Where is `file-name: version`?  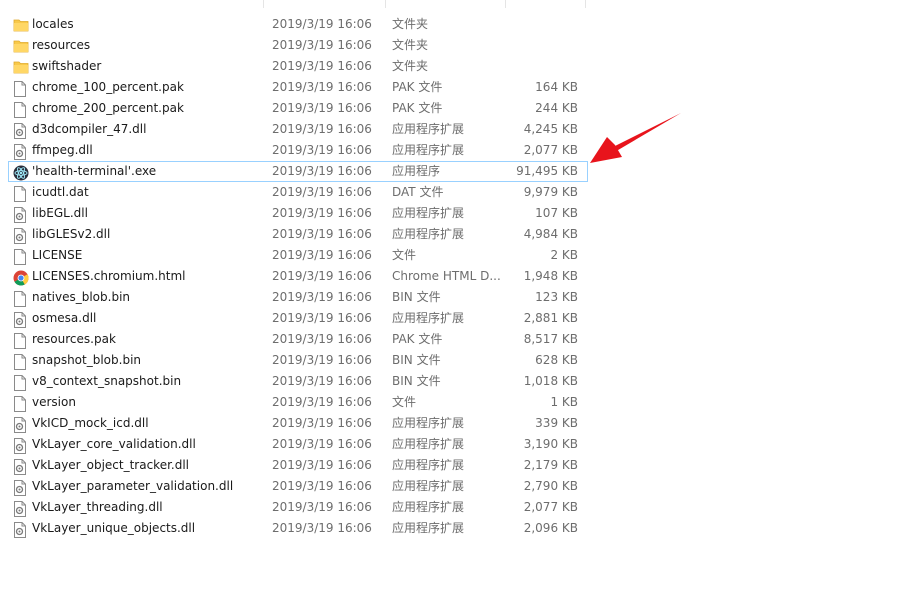 file-name: version is located at coordinates (54, 402).